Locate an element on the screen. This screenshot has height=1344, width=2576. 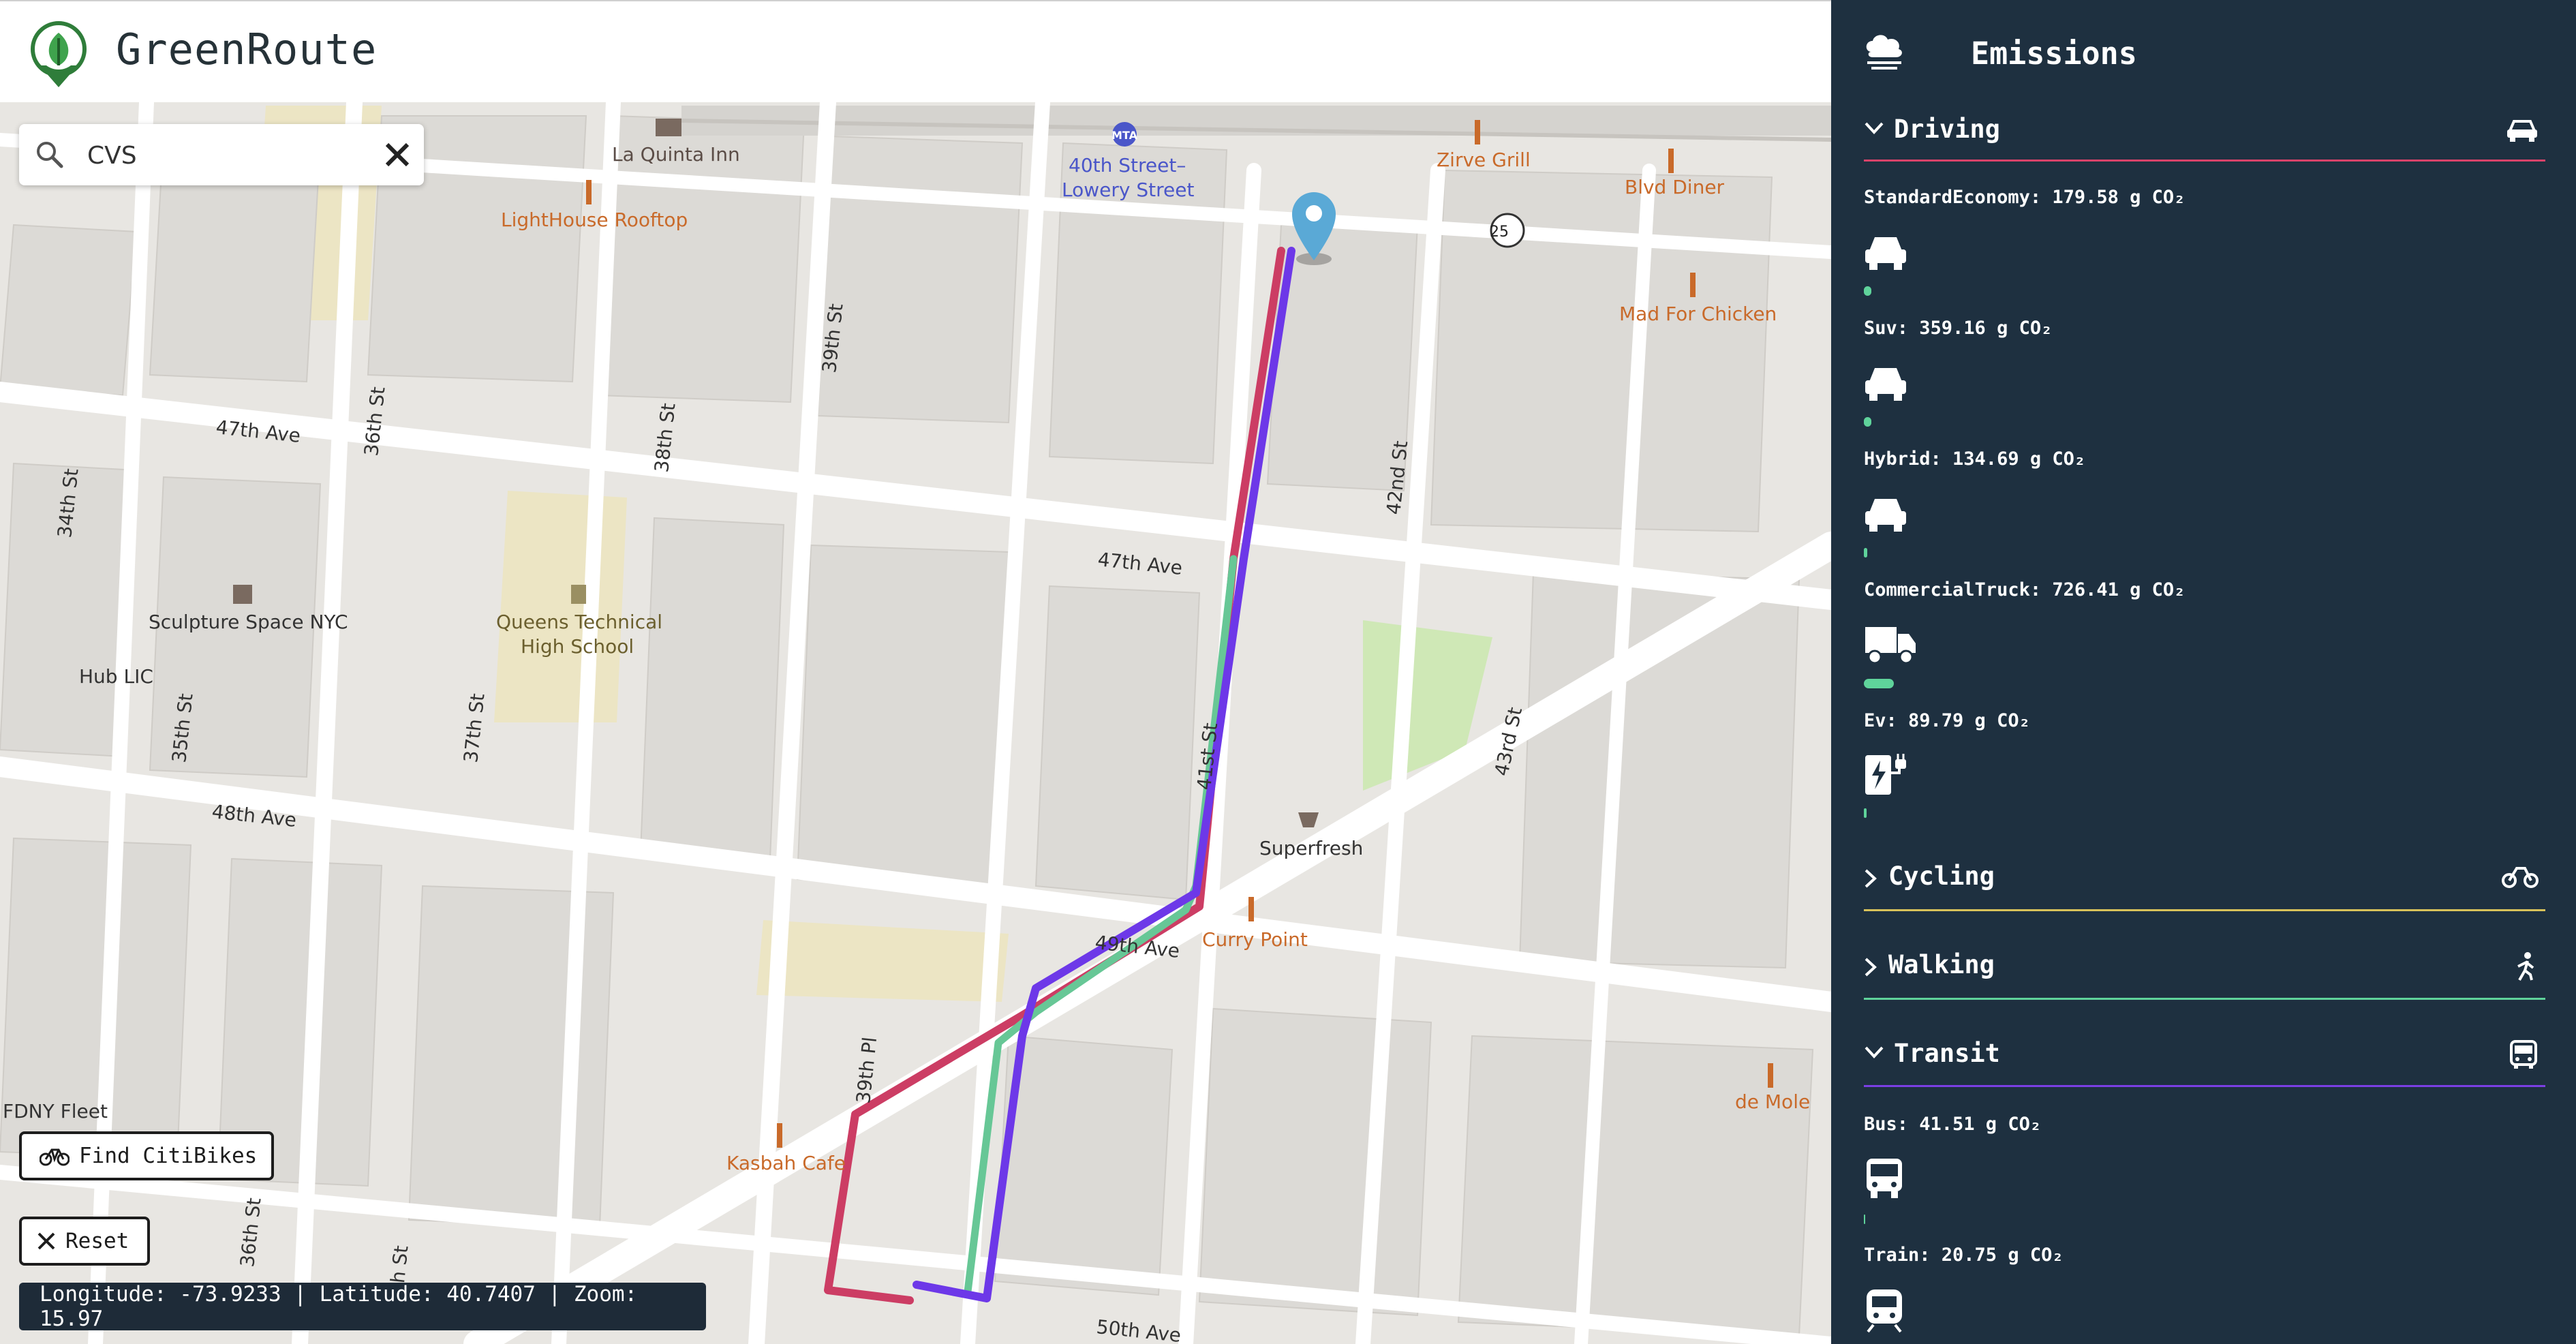
truck-icon is located at coordinates (1891, 646).